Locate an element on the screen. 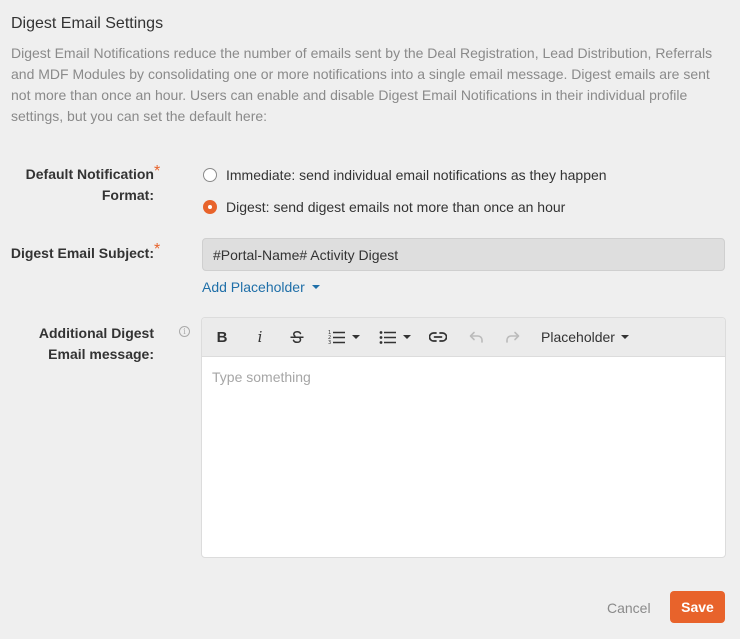  ordered-list-icon: 1 2 3 is located at coordinates (336, 337).